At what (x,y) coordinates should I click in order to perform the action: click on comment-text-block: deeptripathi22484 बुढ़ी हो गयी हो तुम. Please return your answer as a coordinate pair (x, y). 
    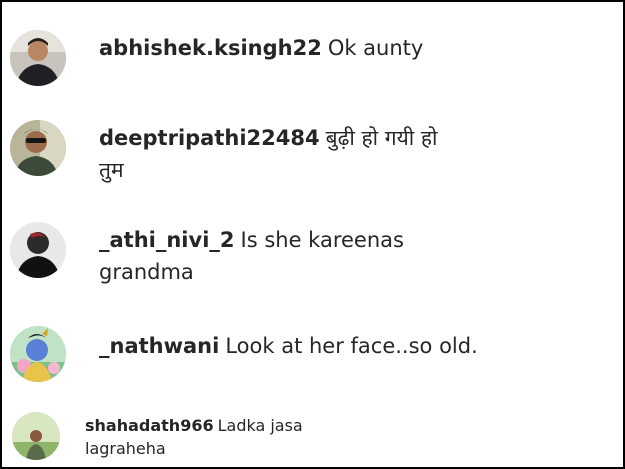
    Looking at the image, I should click on (279, 154).